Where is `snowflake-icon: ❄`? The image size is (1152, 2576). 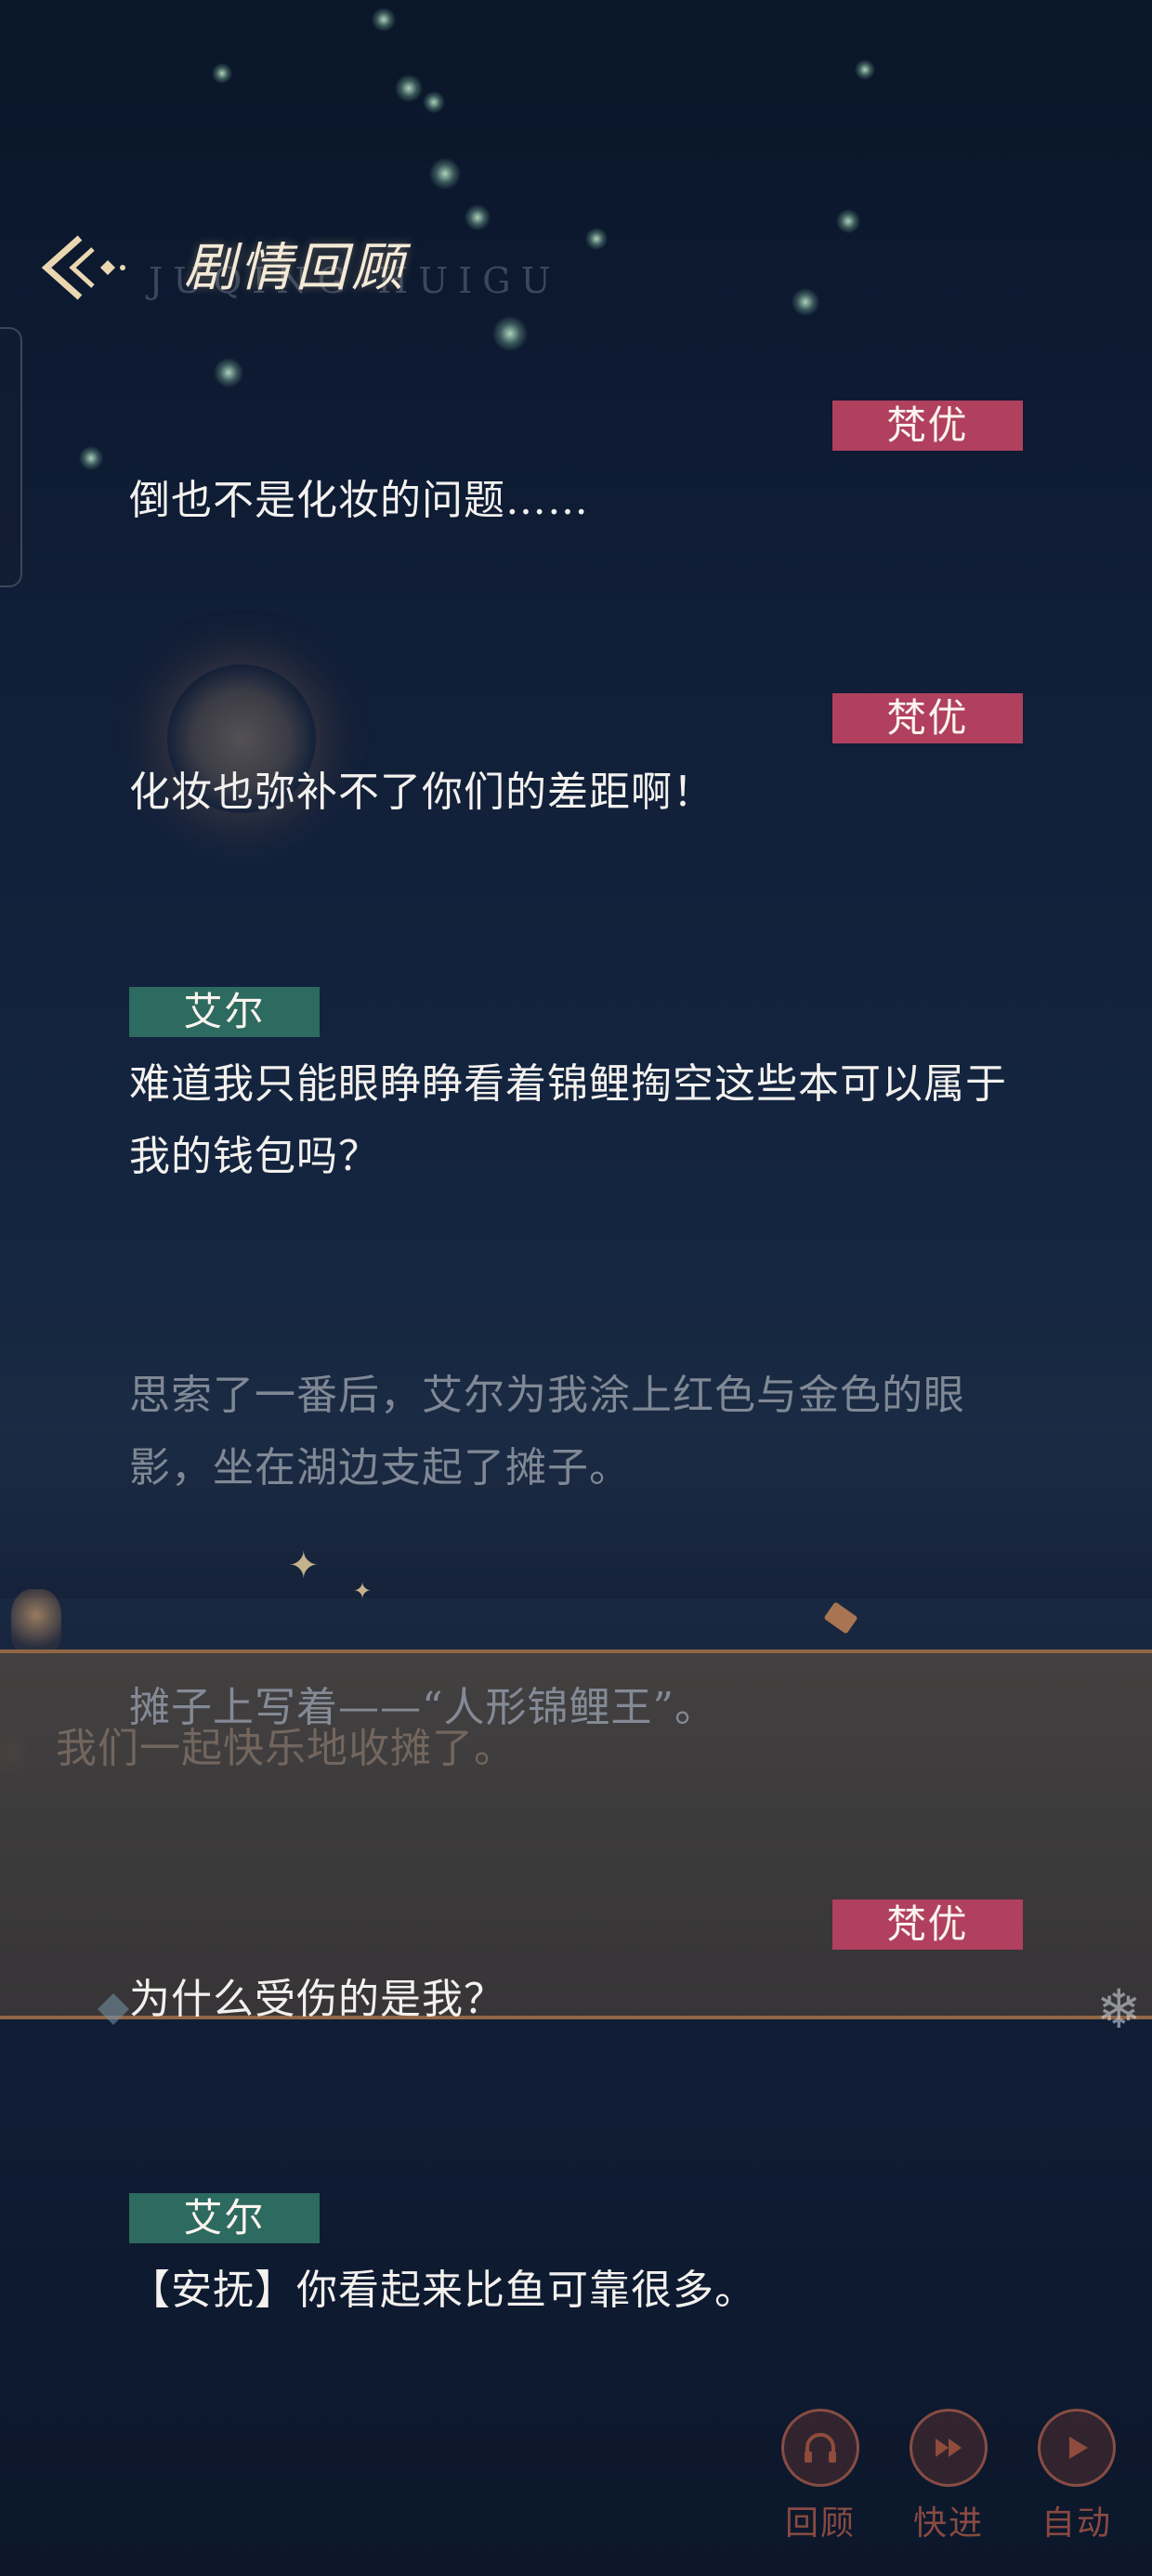 snowflake-icon: ❄ is located at coordinates (1119, 2009).